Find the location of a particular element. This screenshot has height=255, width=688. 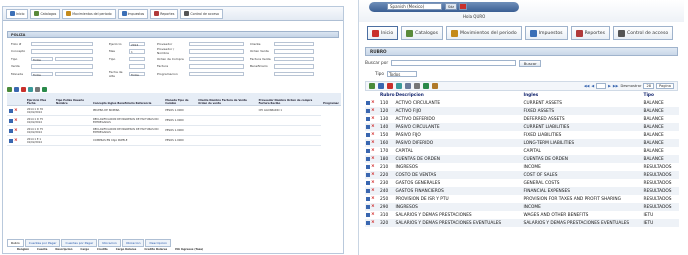

search-button: Buscar is located at coordinates (530, 63).